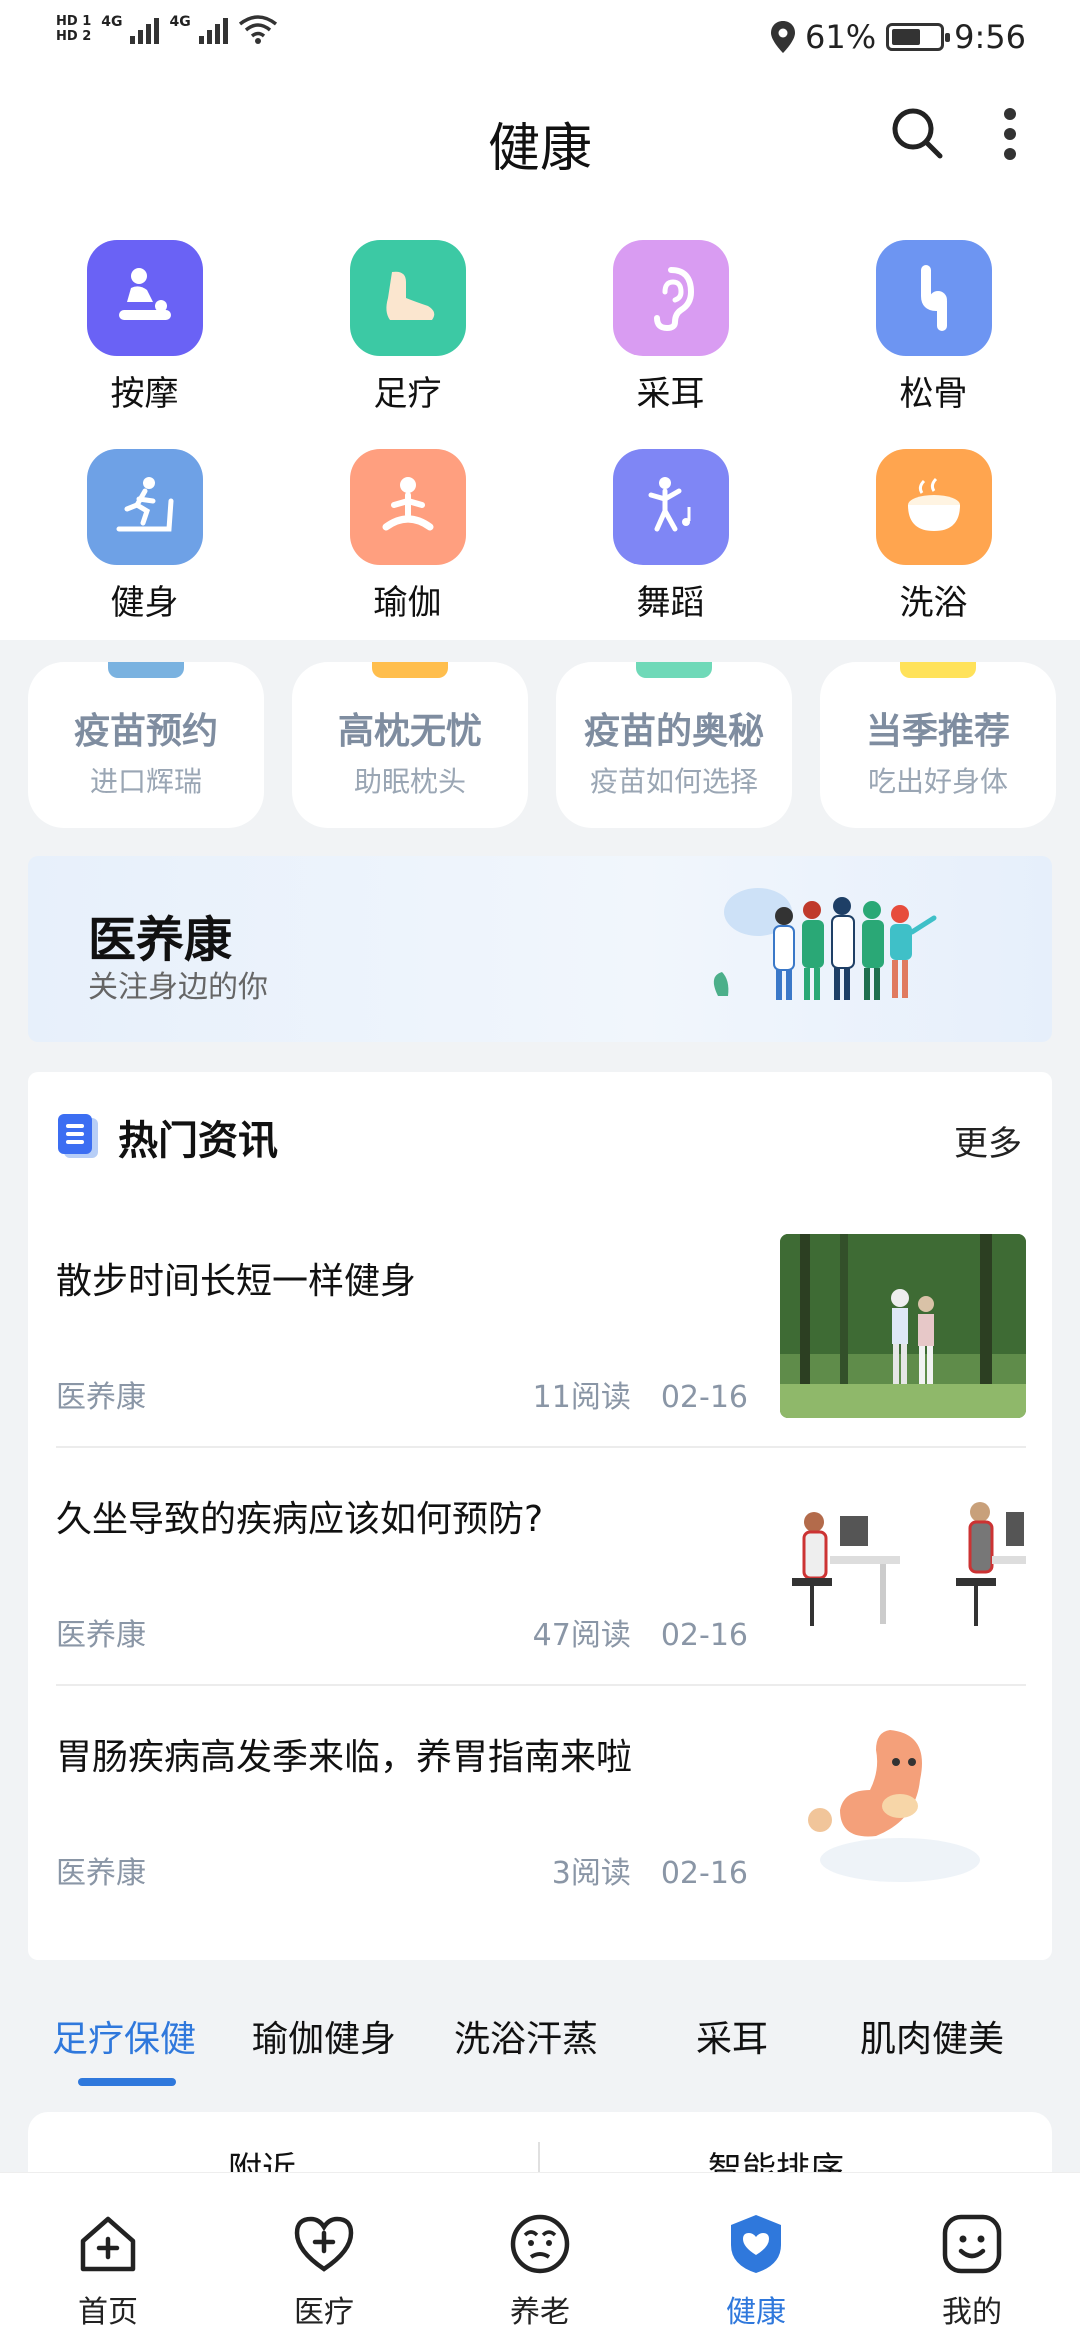 Image resolution: width=1080 pixels, height=2340 pixels. Describe the element at coordinates (841, 37) in the screenshot. I see `battery-percent: 61%` at that location.